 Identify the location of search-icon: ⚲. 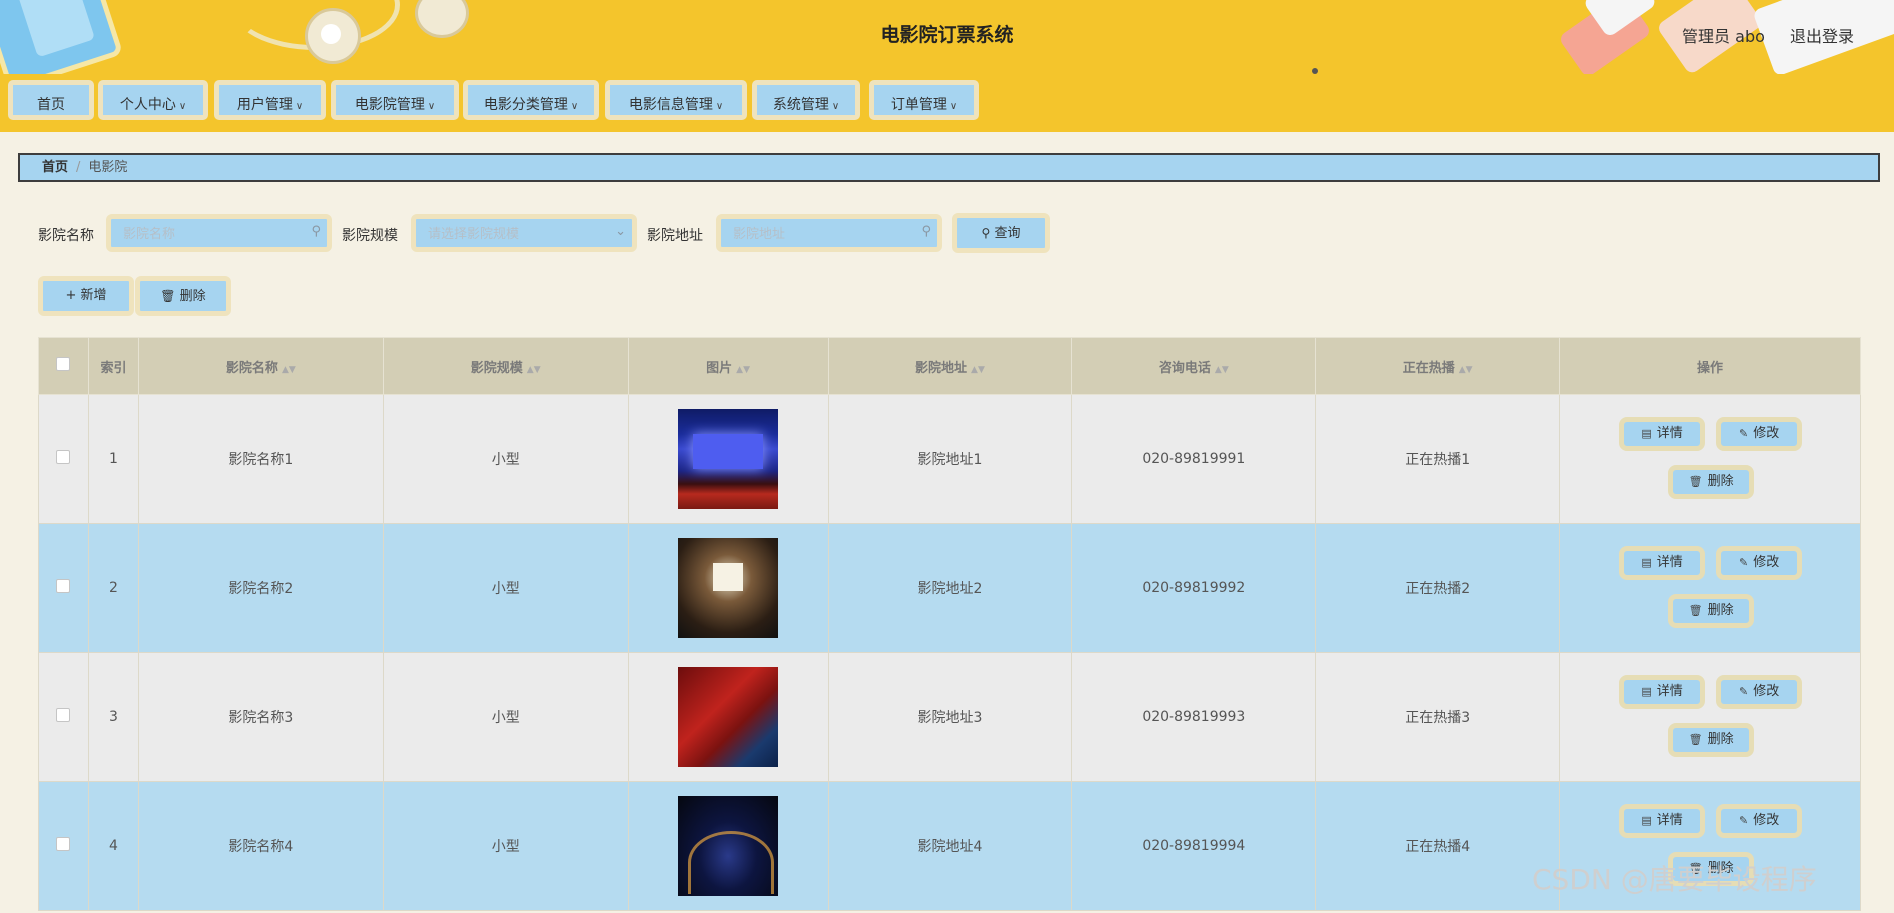
(926, 231).